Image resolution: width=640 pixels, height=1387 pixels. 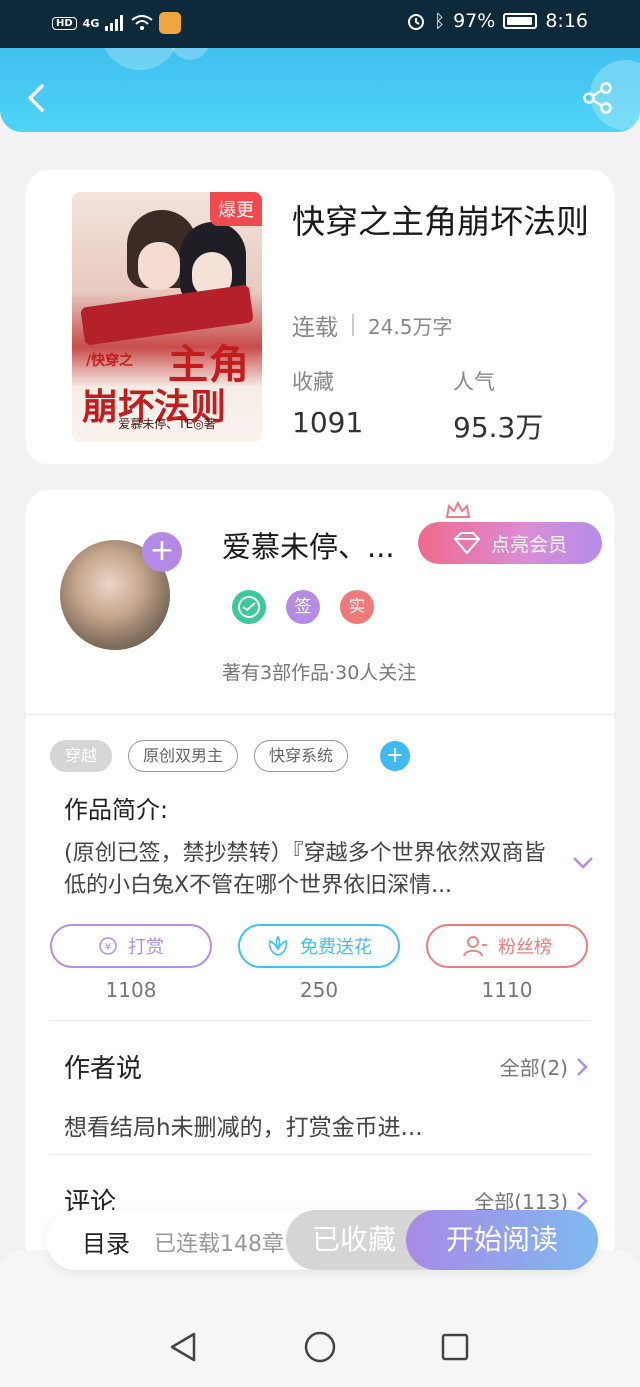 I want to click on hot-tag: 爆更, so click(x=236, y=209).